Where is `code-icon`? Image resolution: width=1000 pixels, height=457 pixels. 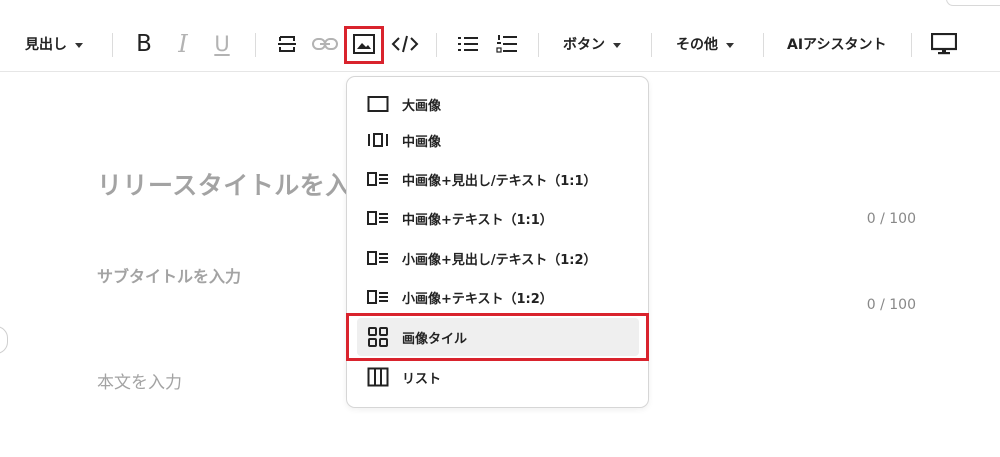
code-icon is located at coordinates (405, 44).